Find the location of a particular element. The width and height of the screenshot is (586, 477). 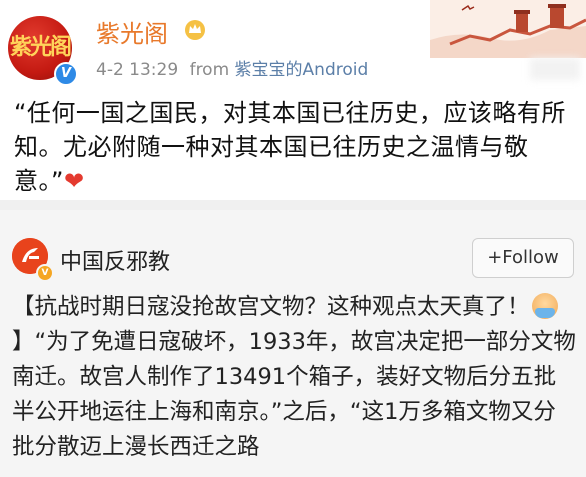

great-wall-banner-icon is located at coordinates (508, 29).